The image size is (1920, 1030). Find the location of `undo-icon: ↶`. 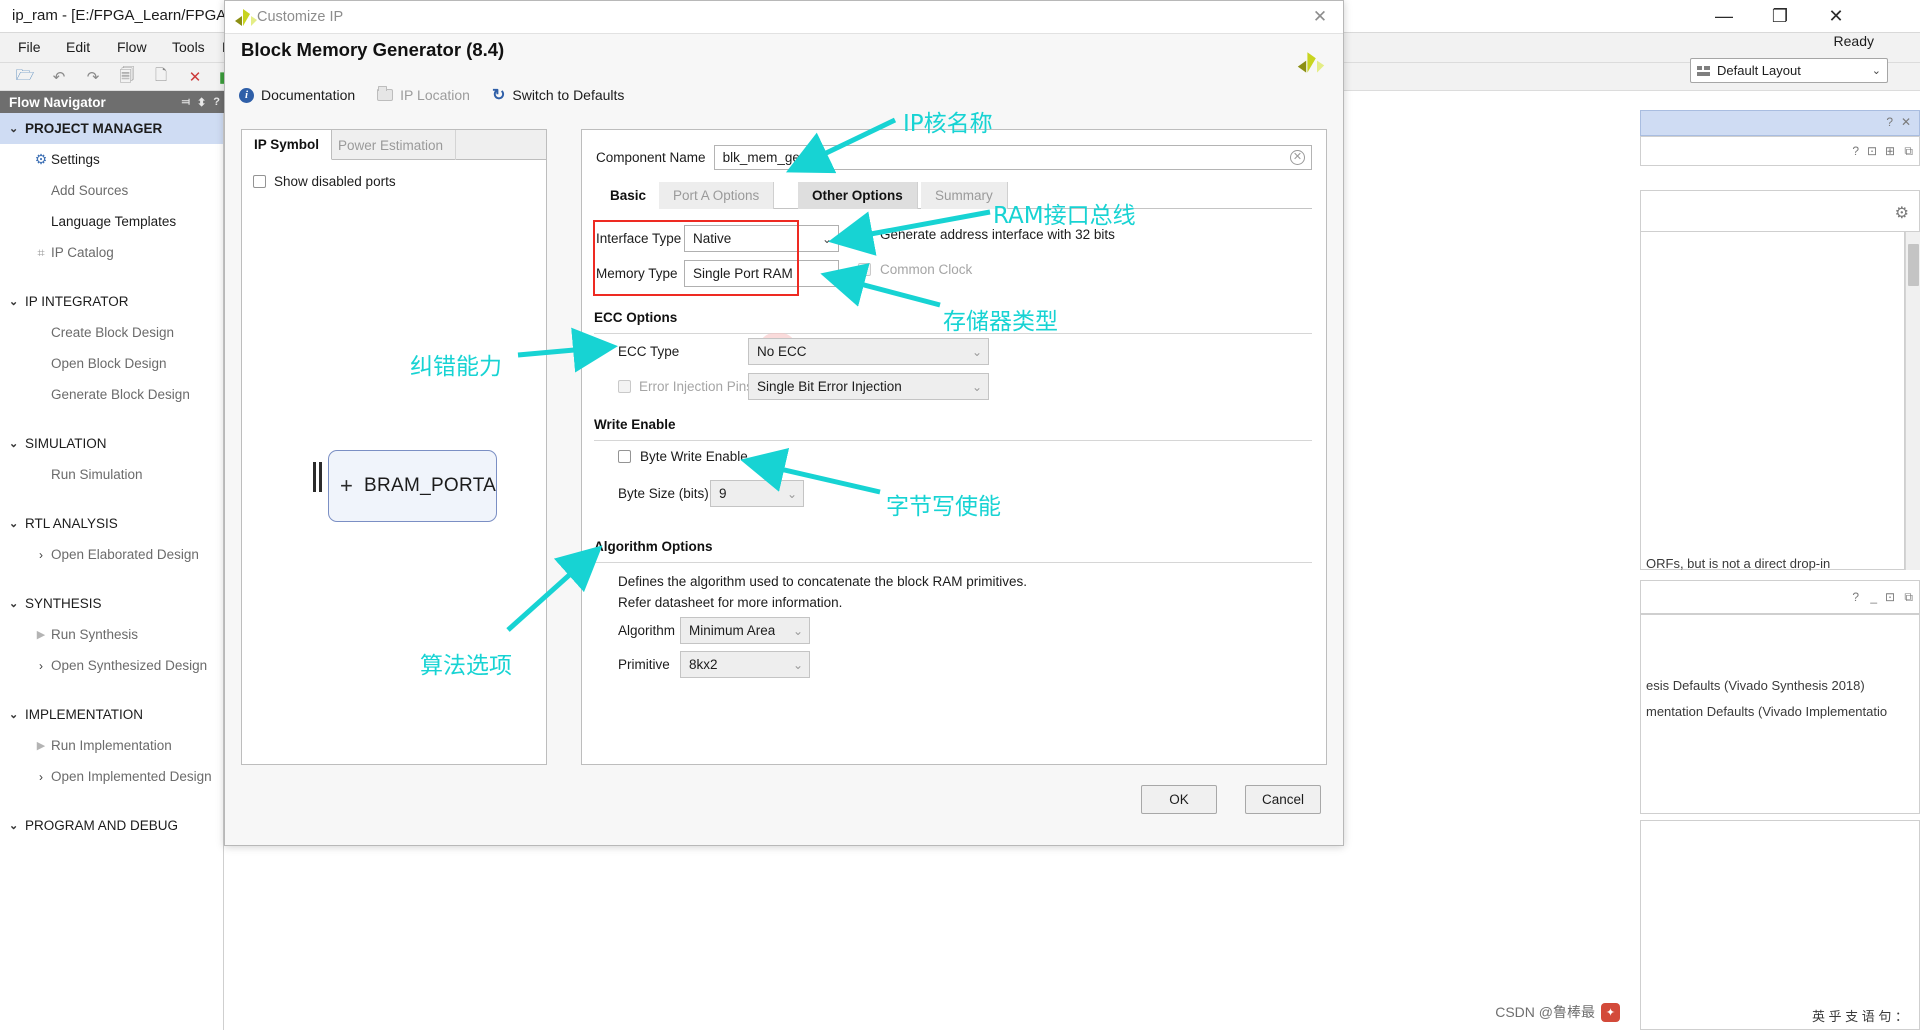

undo-icon: ↶ is located at coordinates (59, 77).